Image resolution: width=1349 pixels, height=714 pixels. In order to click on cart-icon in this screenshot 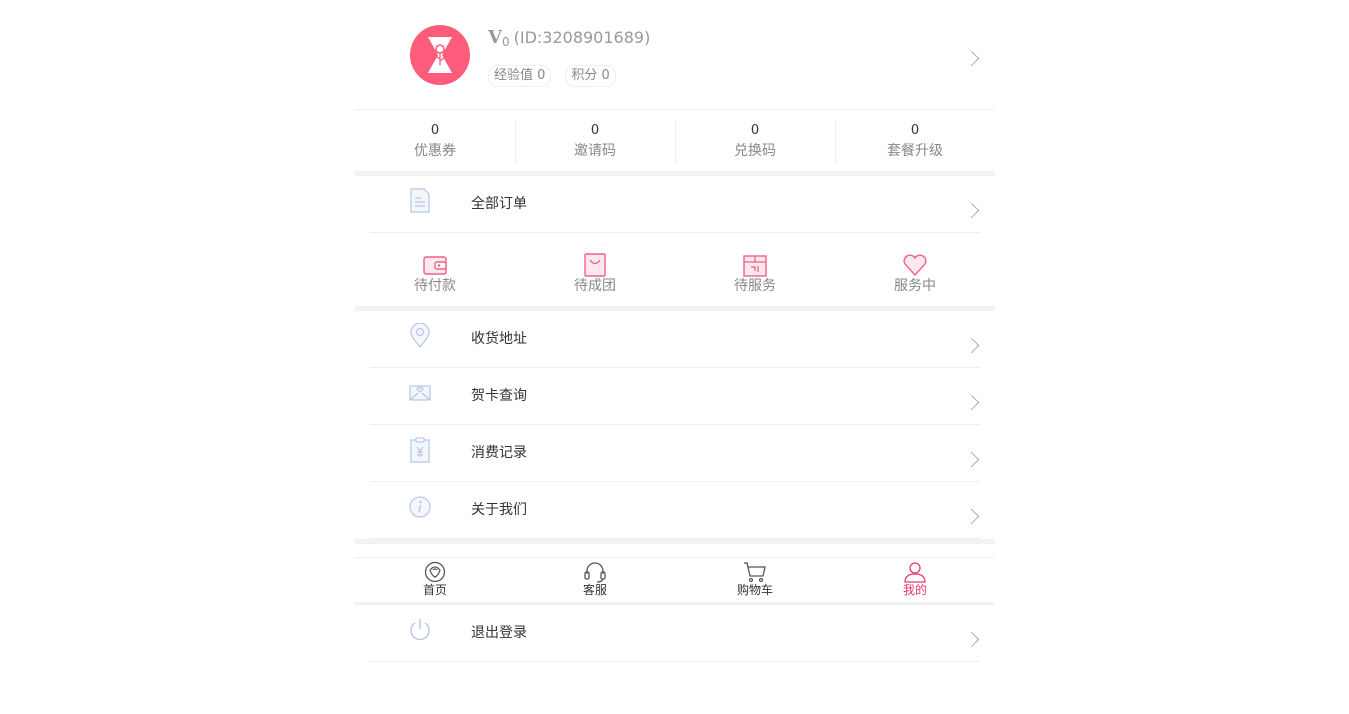, I will do `click(755, 572)`.